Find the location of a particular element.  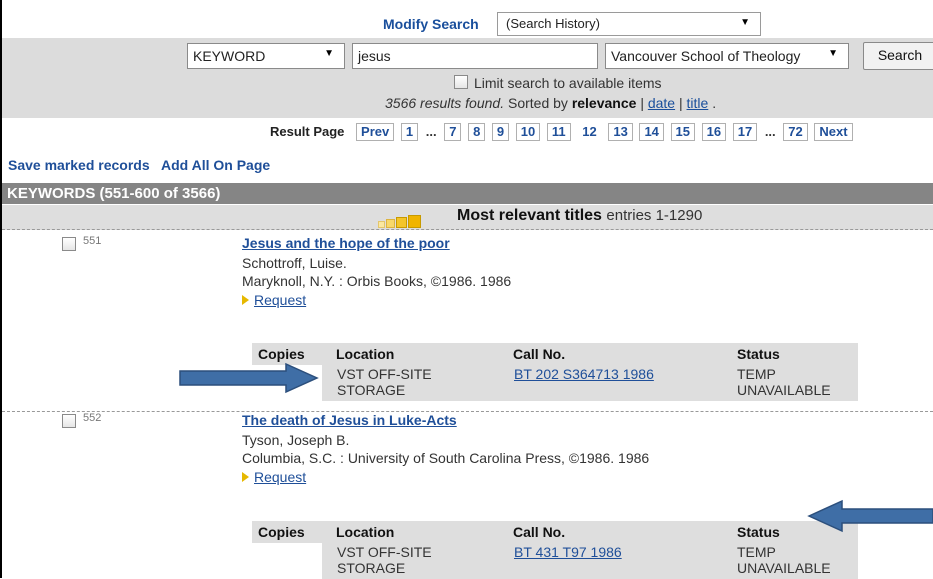

pager-page-10: 10 is located at coordinates (528, 132).